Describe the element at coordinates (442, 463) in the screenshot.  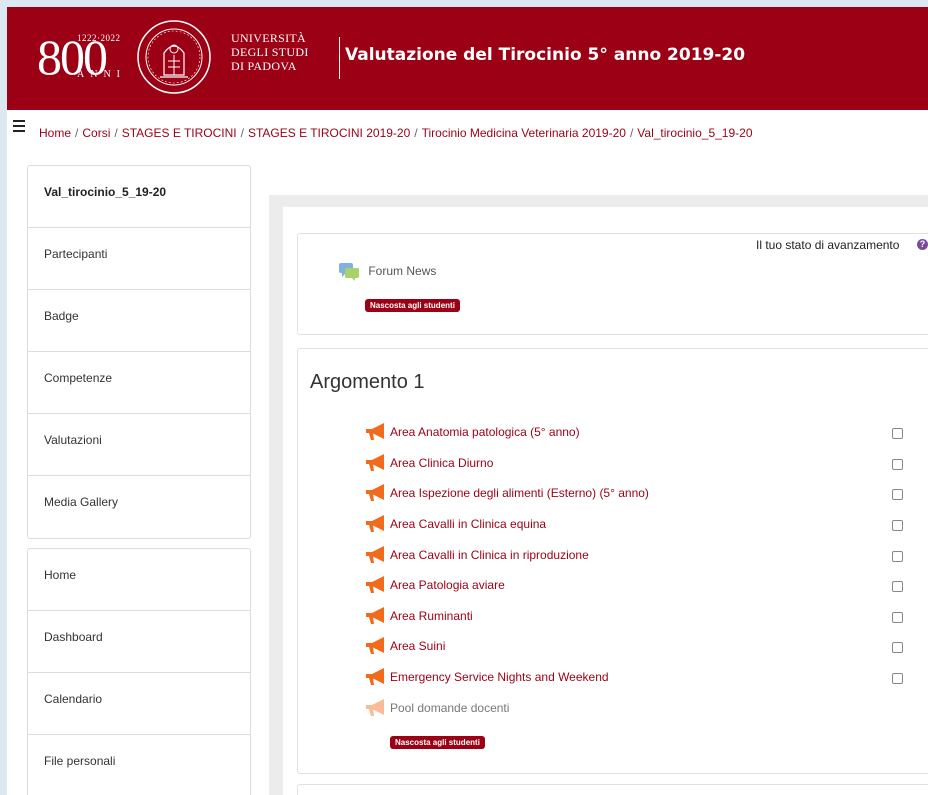
I see `activity-label: Area Clinica Diurno` at that location.